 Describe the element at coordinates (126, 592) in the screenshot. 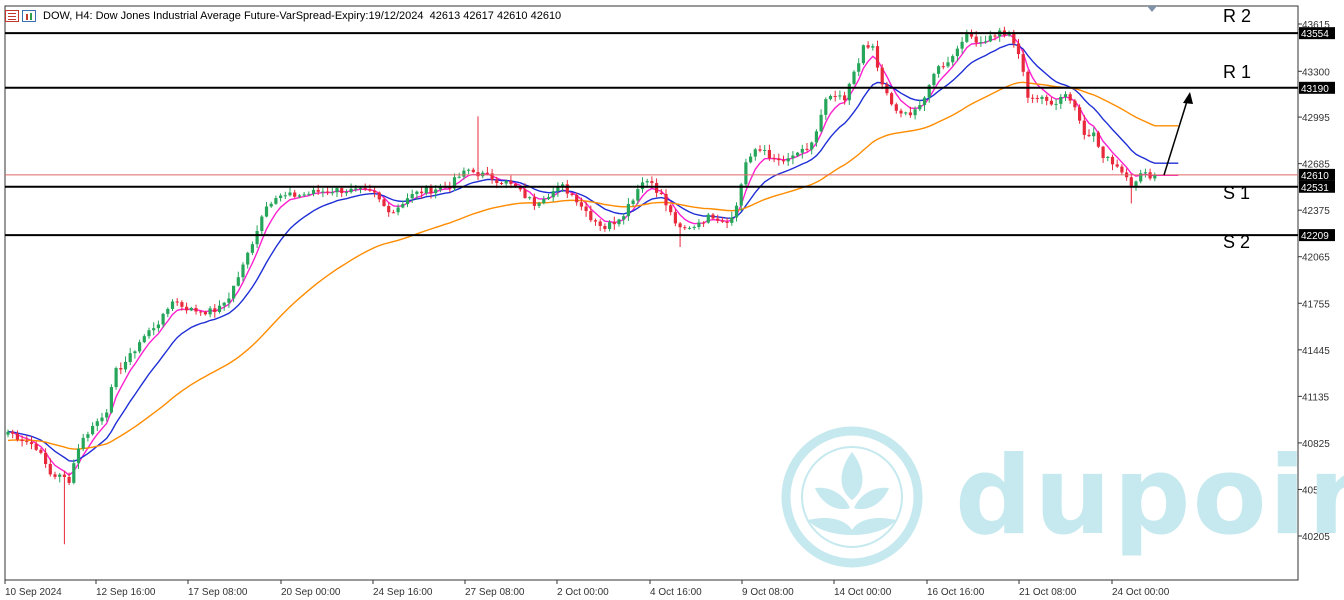

I see `x-tick-label: 12 Sep 16:00` at that location.